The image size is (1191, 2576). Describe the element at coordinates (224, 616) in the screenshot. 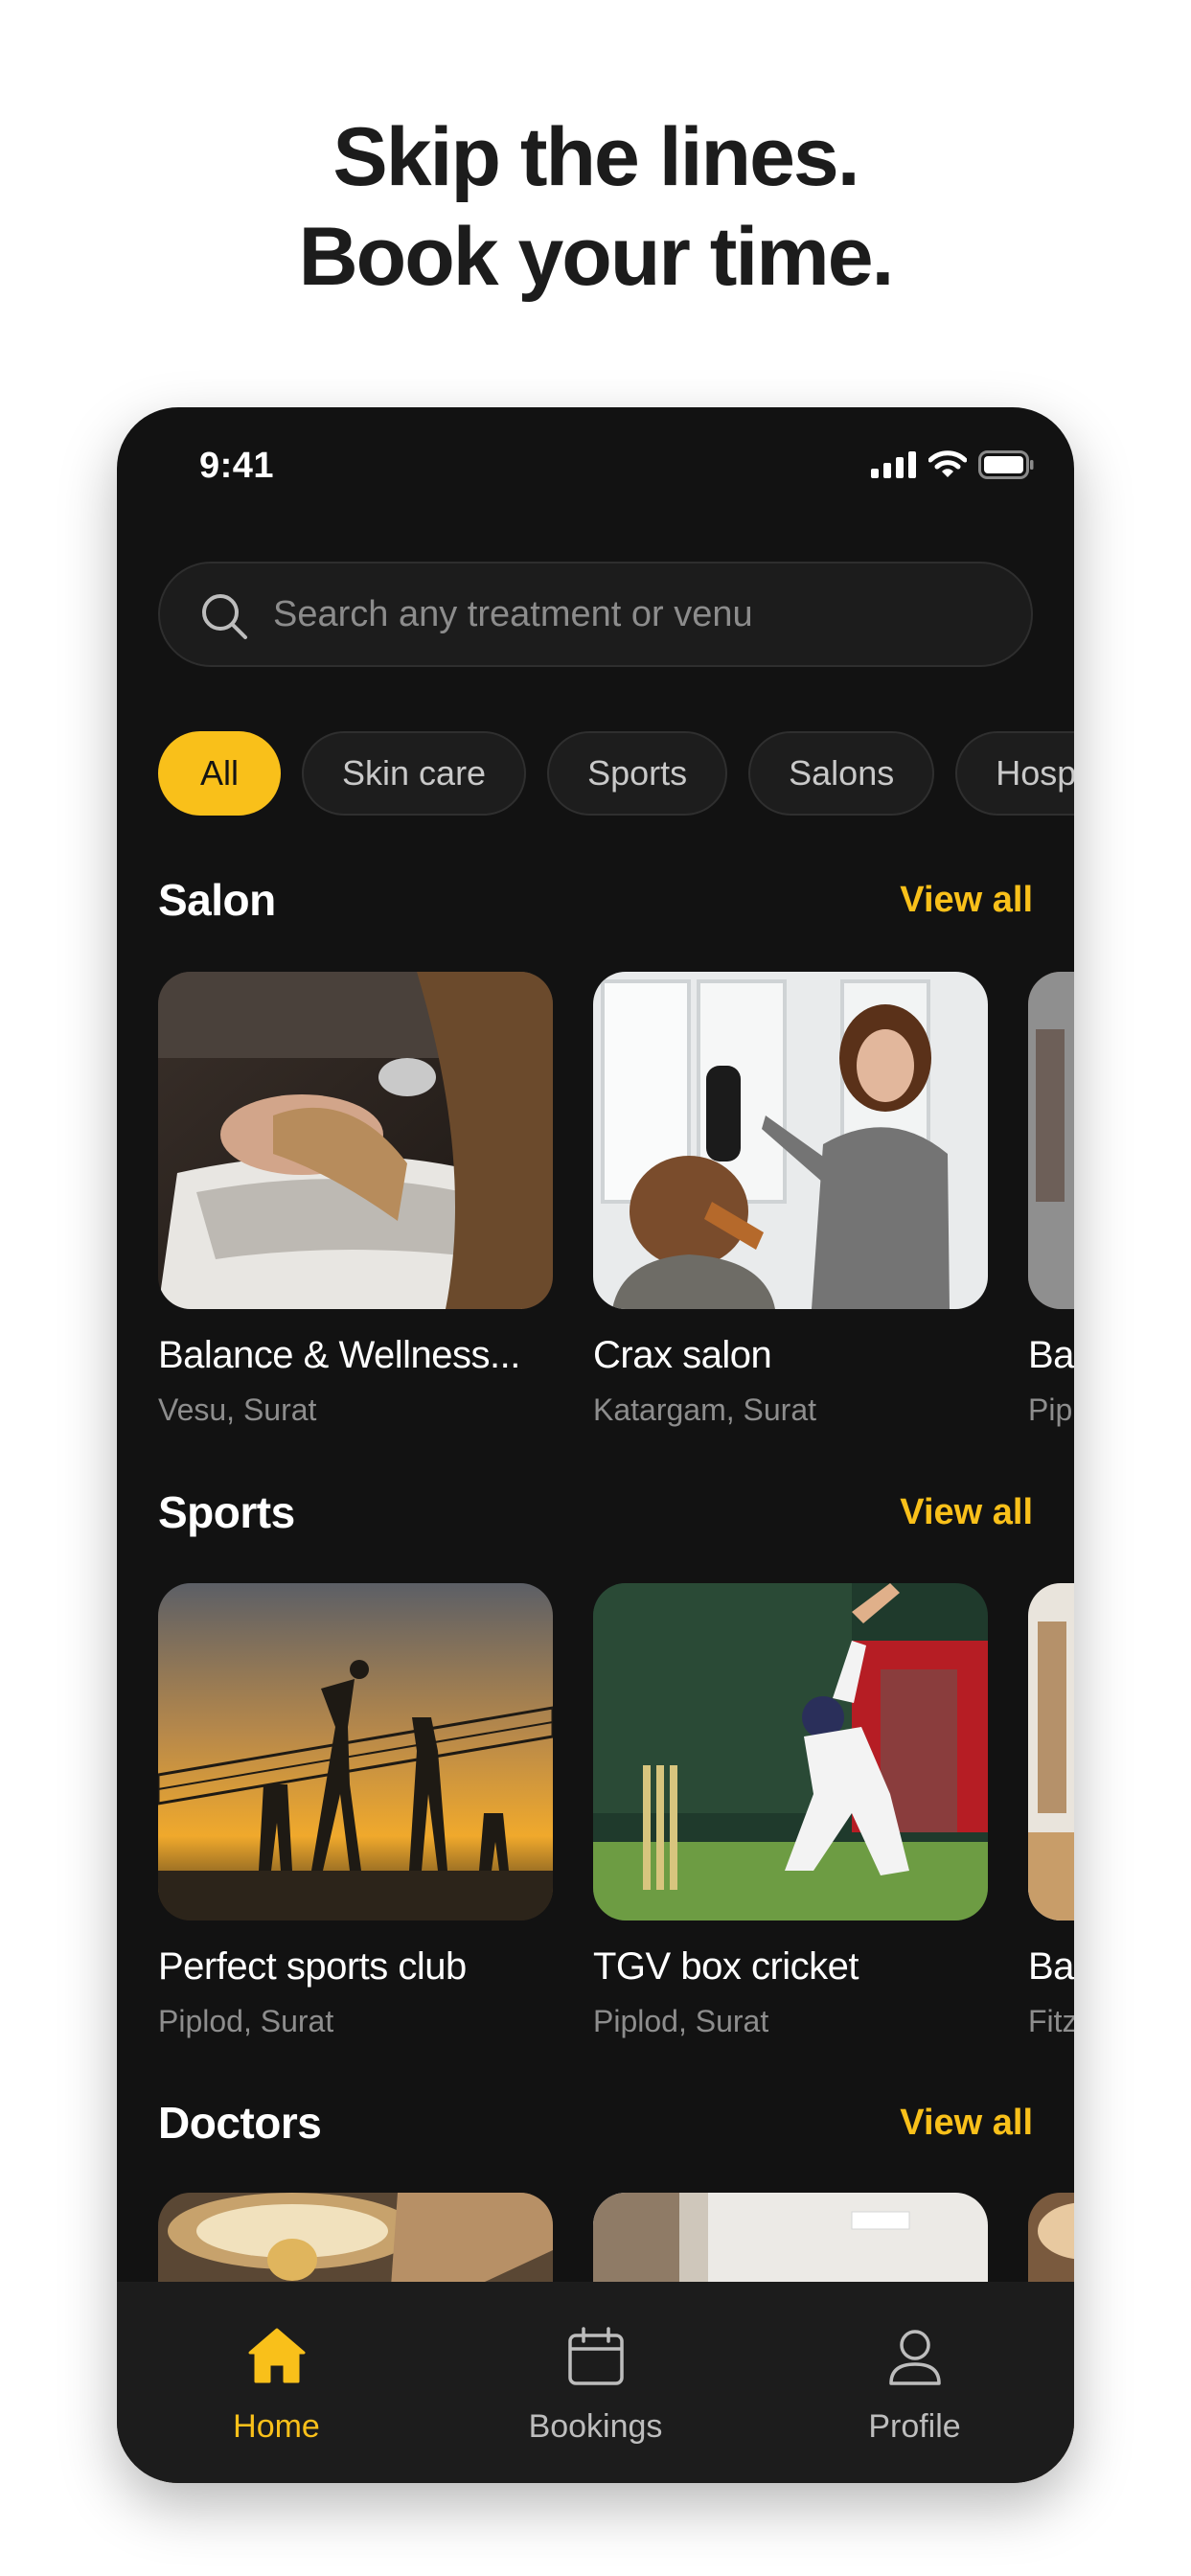

I see `search-icon` at that location.